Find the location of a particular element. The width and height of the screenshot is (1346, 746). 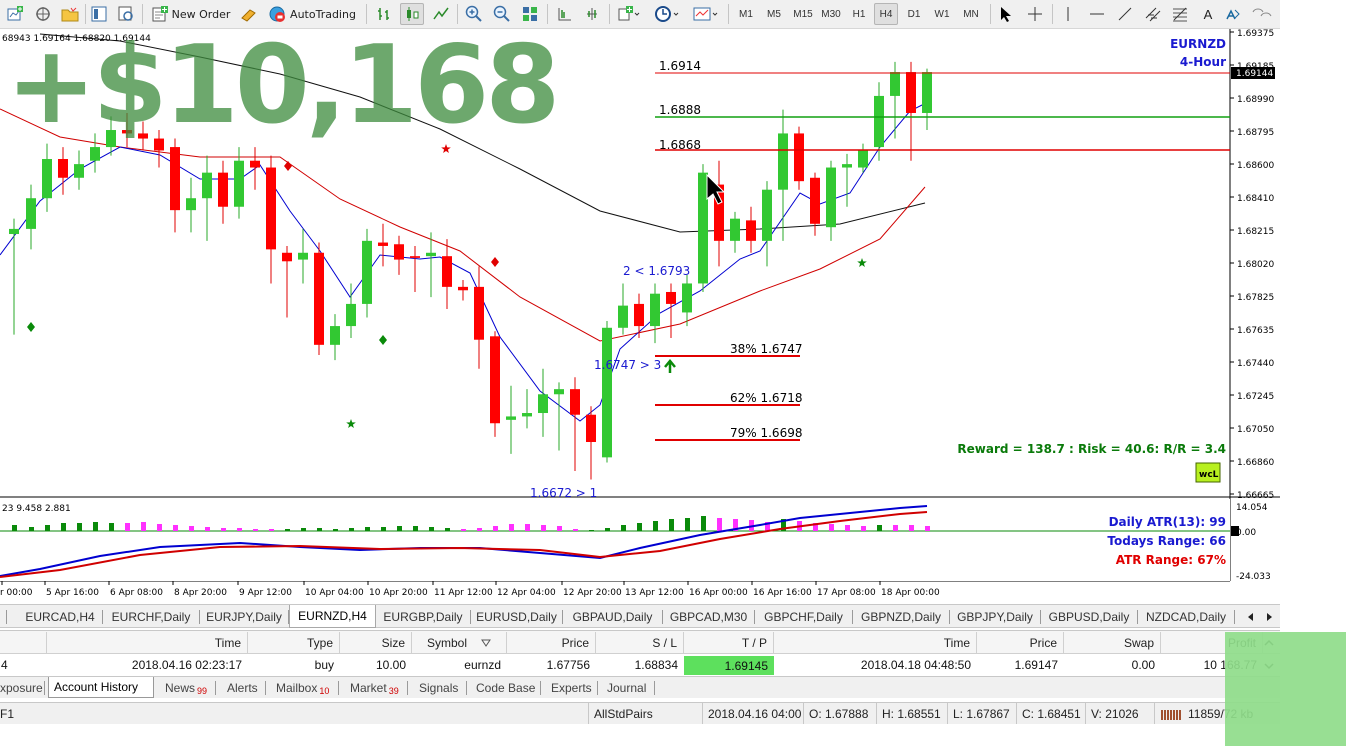

meta-editor-icon is located at coordinates (249, 14).